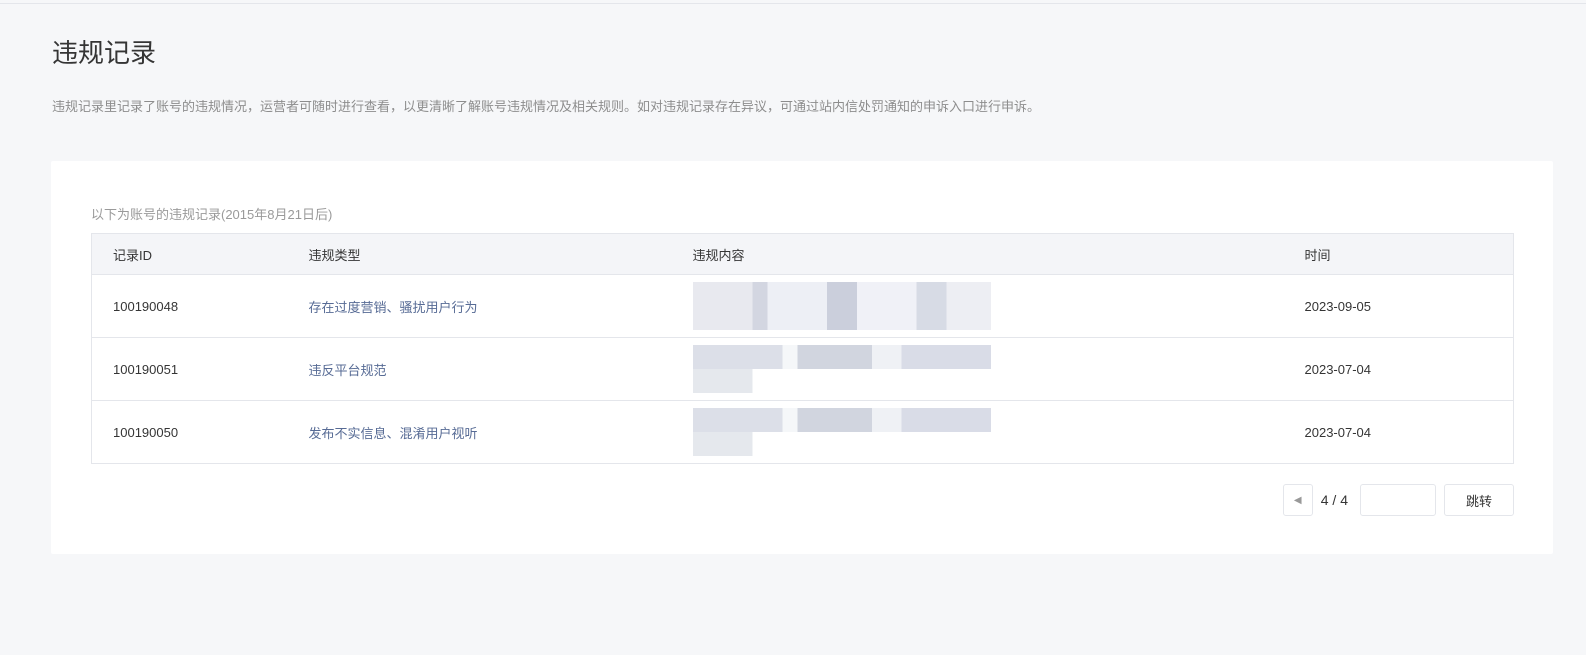 Image resolution: width=1586 pixels, height=655 pixels. What do you see at coordinates (1409, 306) in the screenshot?
I see `record-time: 2023-09-05` at bounding box center [1409, 306].